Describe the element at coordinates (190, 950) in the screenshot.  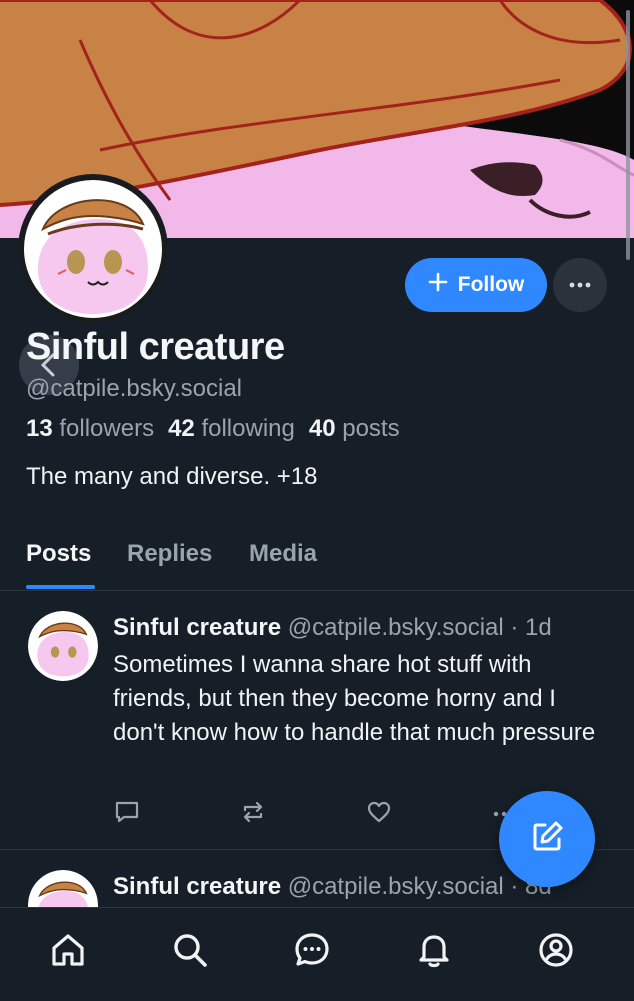
I see `search-icon` at that location.